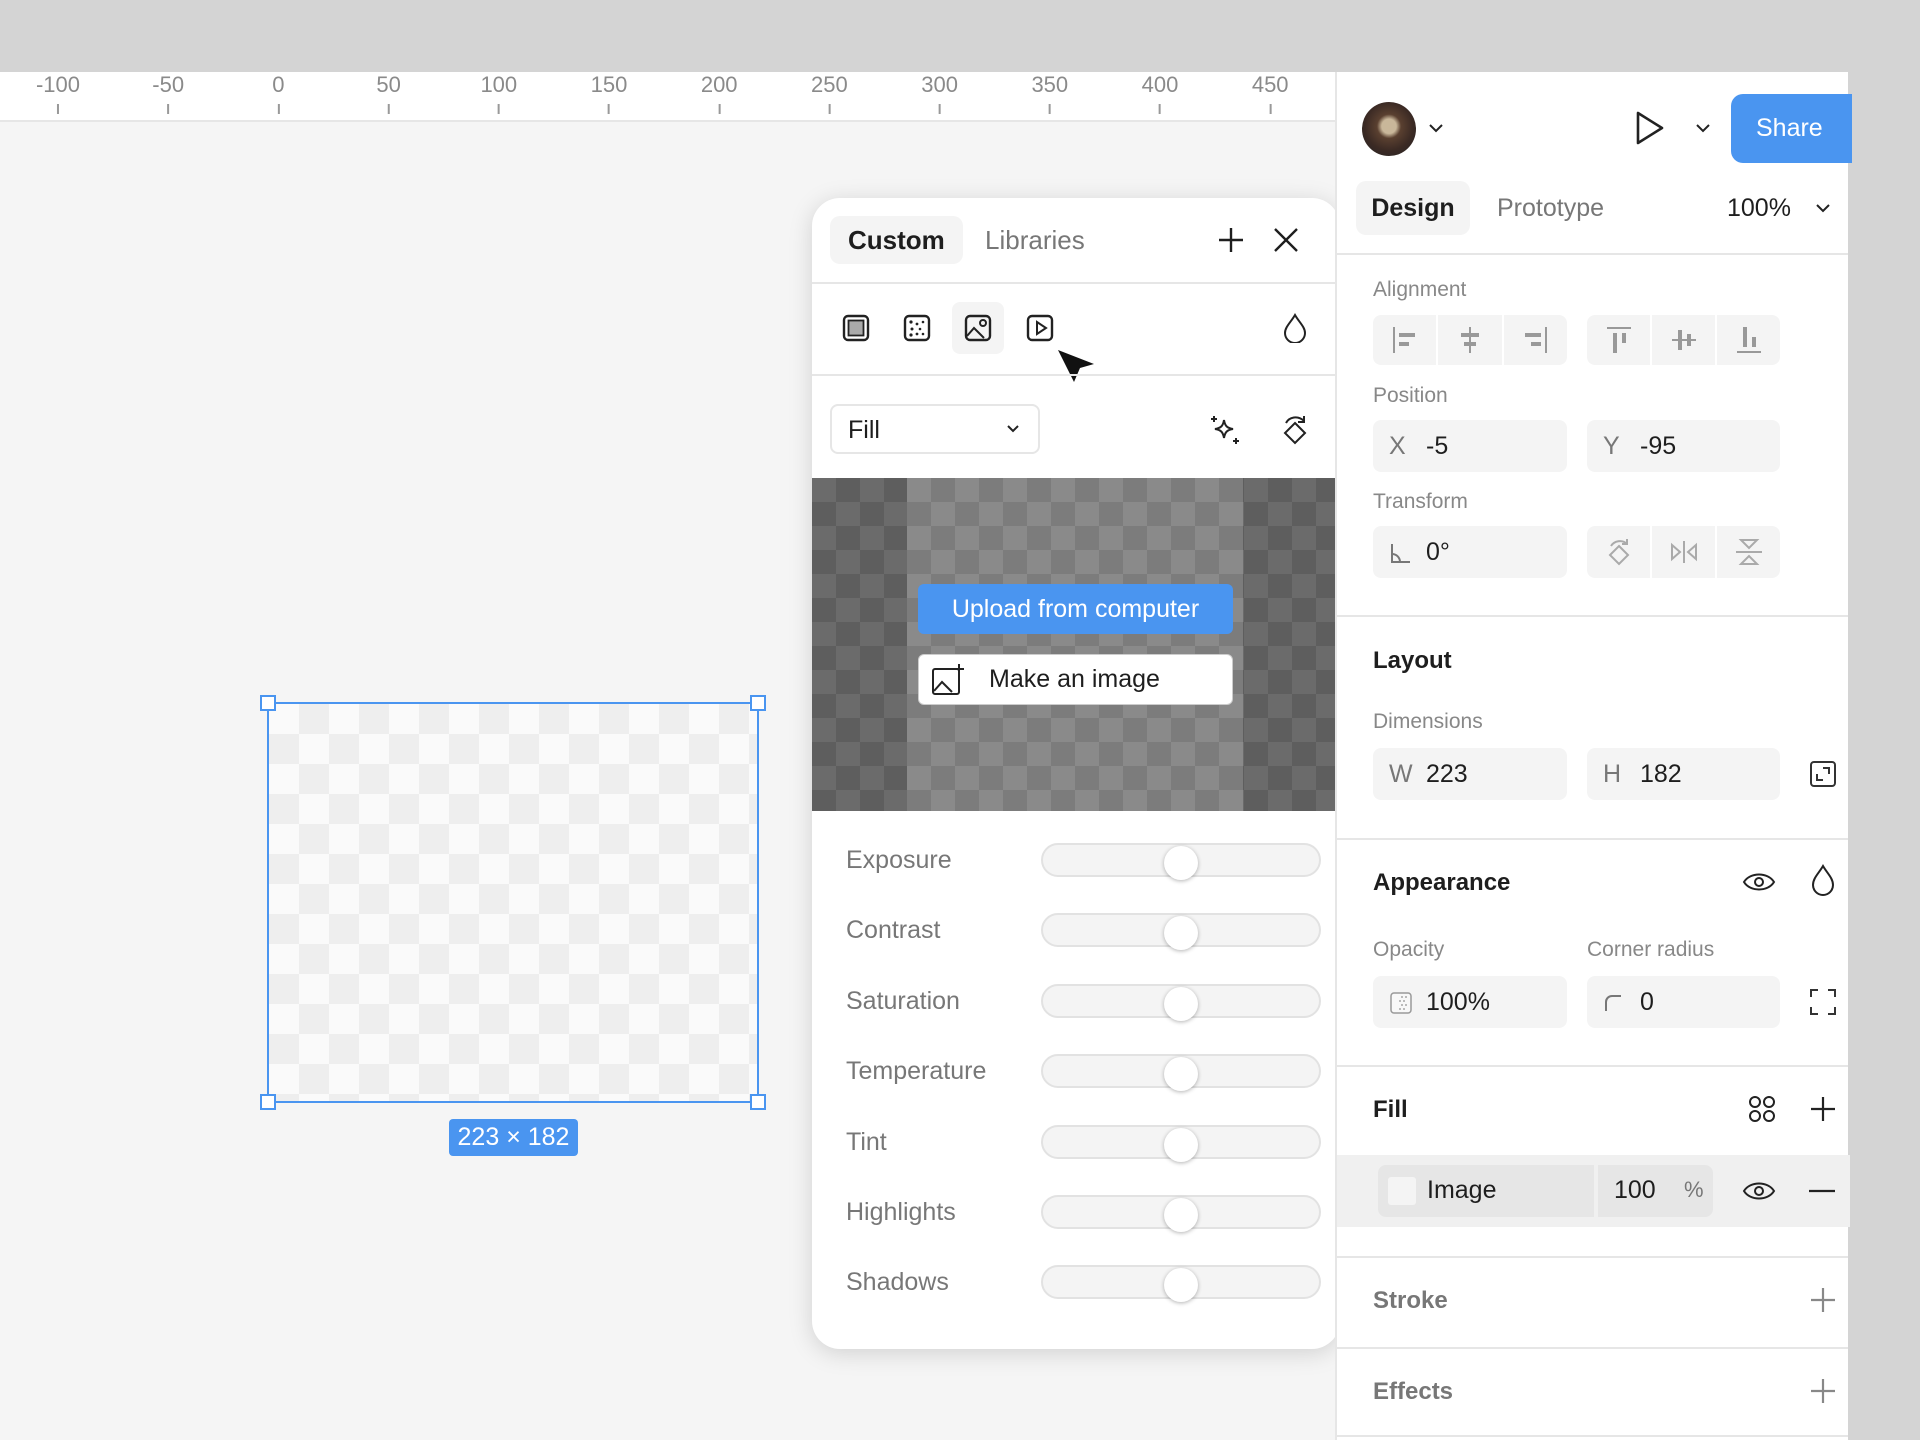 The height and width of the screenshot is (1440, 1920). Describe the element at coordinates (1447, 774) in the screenshot. I see `w-value: 223` at that location.